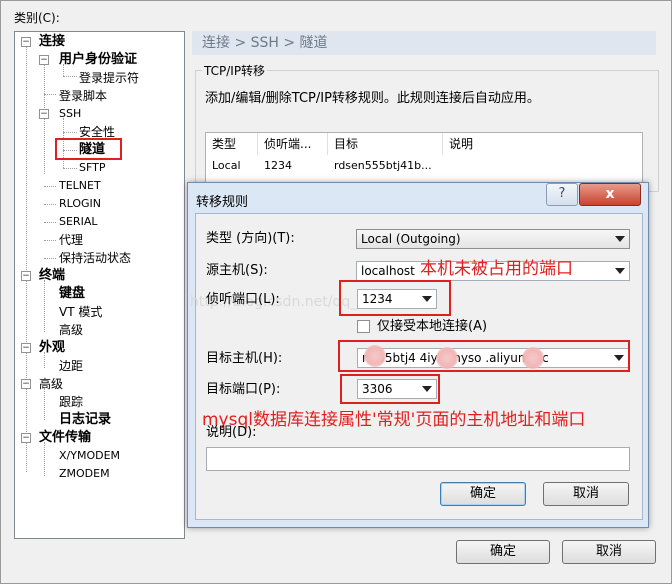  Describe the element at coordinates (395, 298) in the screenshot. I see `listen-port-highlight-box` at that location.